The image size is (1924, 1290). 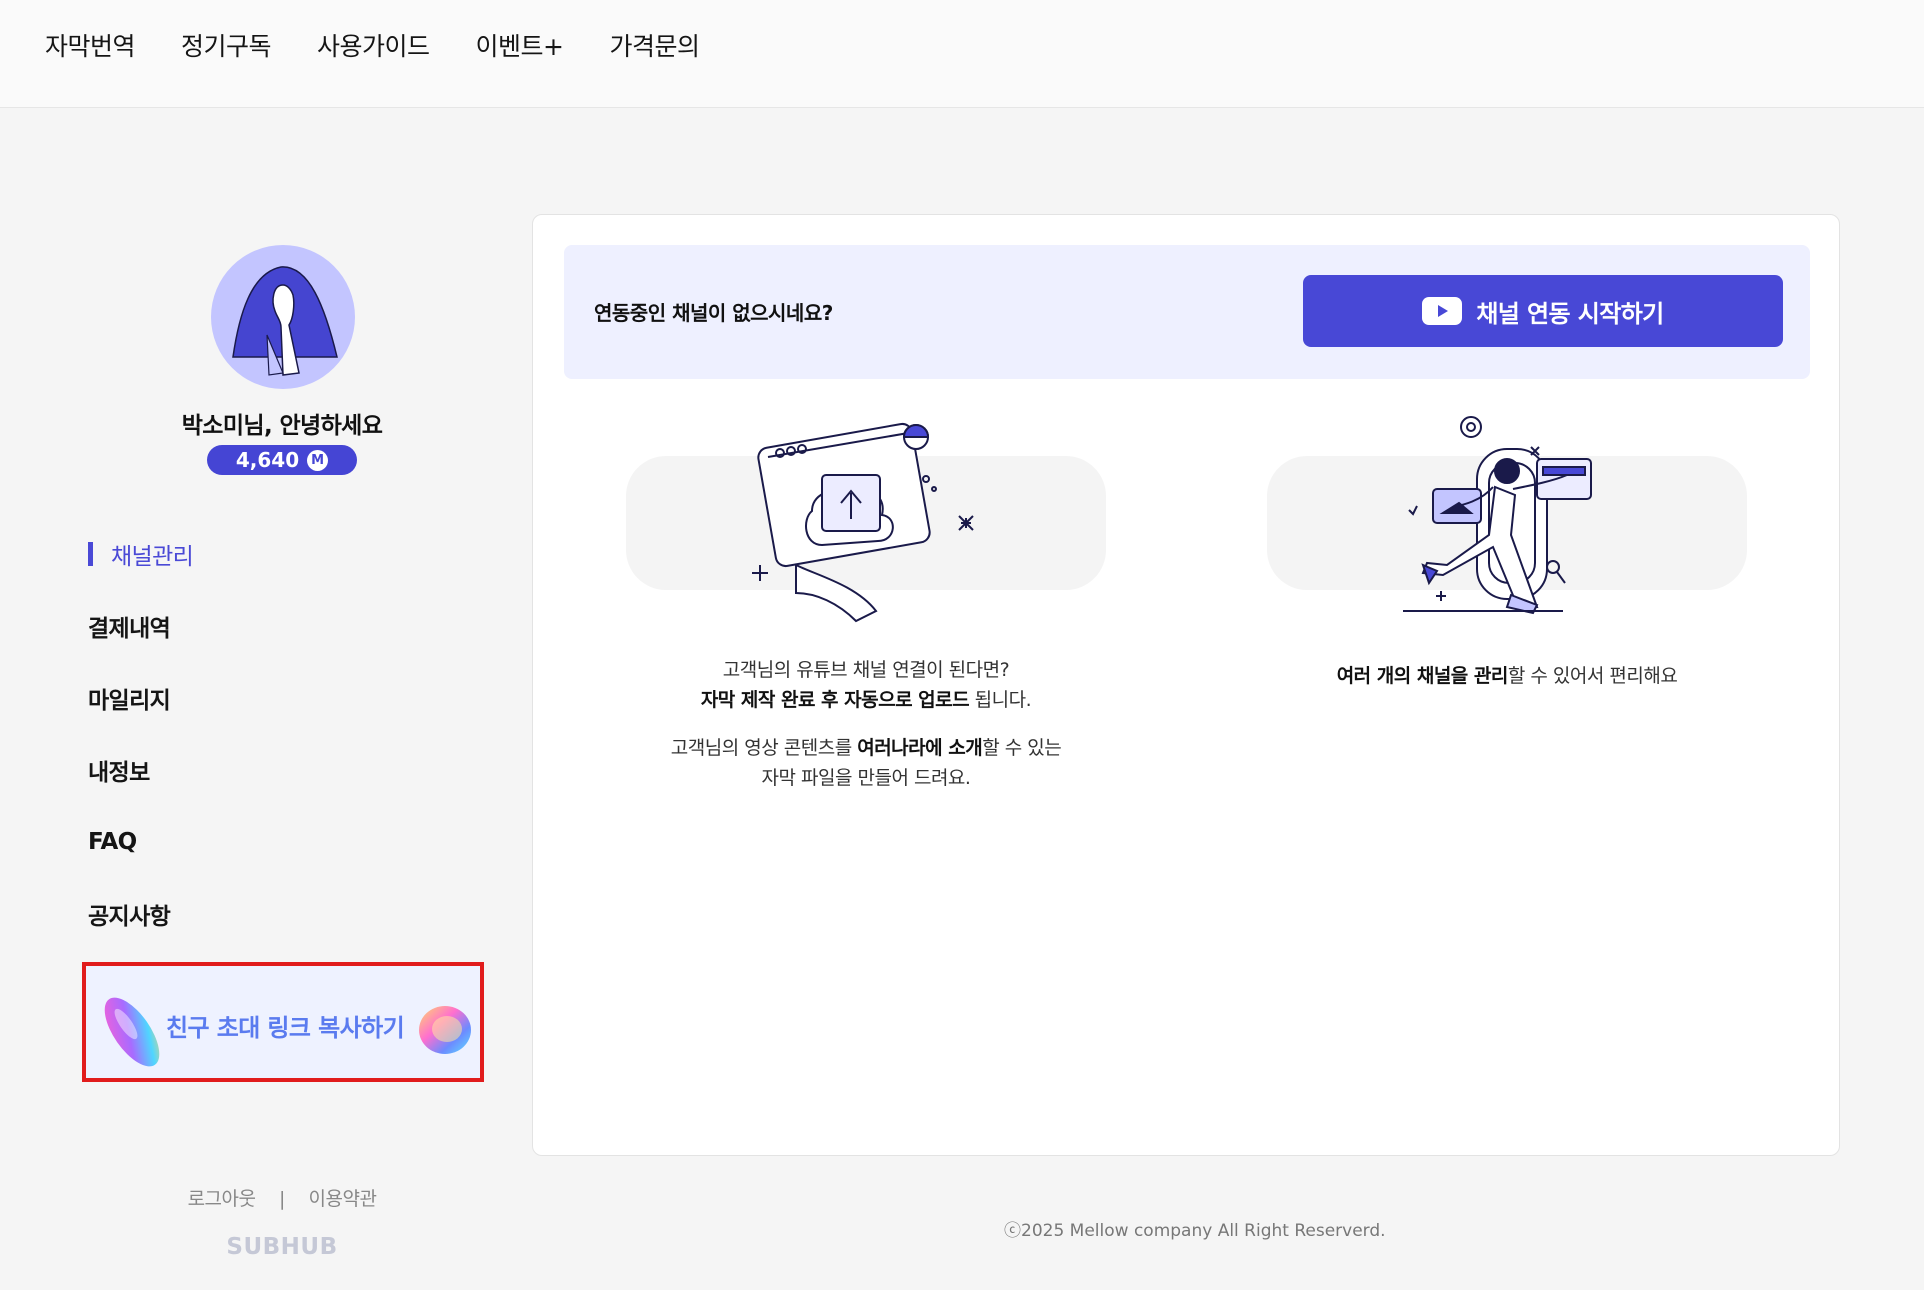 I want to click on mileage-icon: M, so click(x=318, y=460).